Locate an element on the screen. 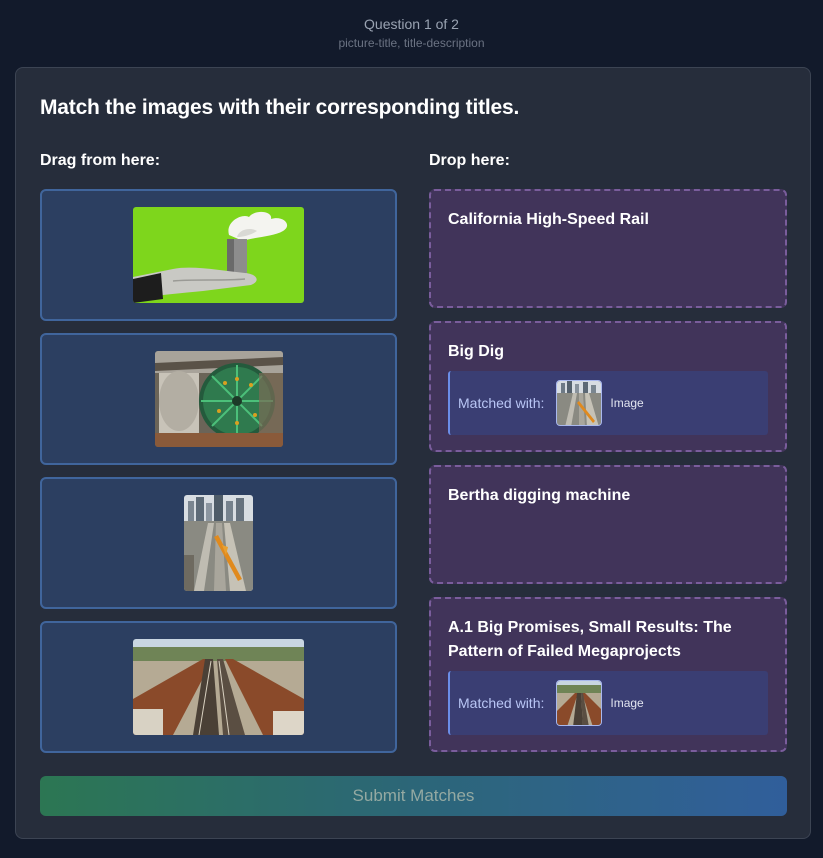 This screenshot has height=858, width=823. drag-item-city-construction is located at coordinates (218, 543).